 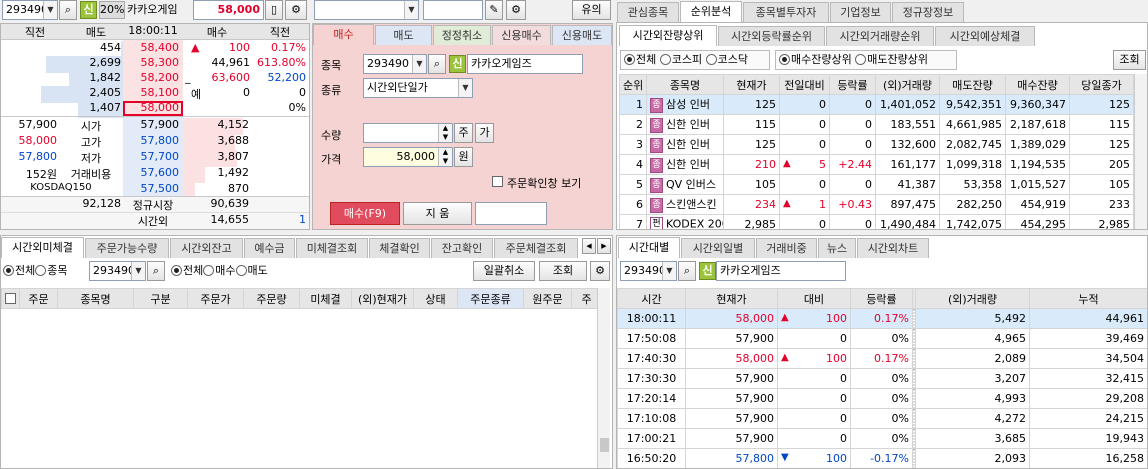 What do you see at coordinates (462, 35) in the screenshot?
I see `tab-modify-cancel: 정정취소` at bounding box center [462, 35].